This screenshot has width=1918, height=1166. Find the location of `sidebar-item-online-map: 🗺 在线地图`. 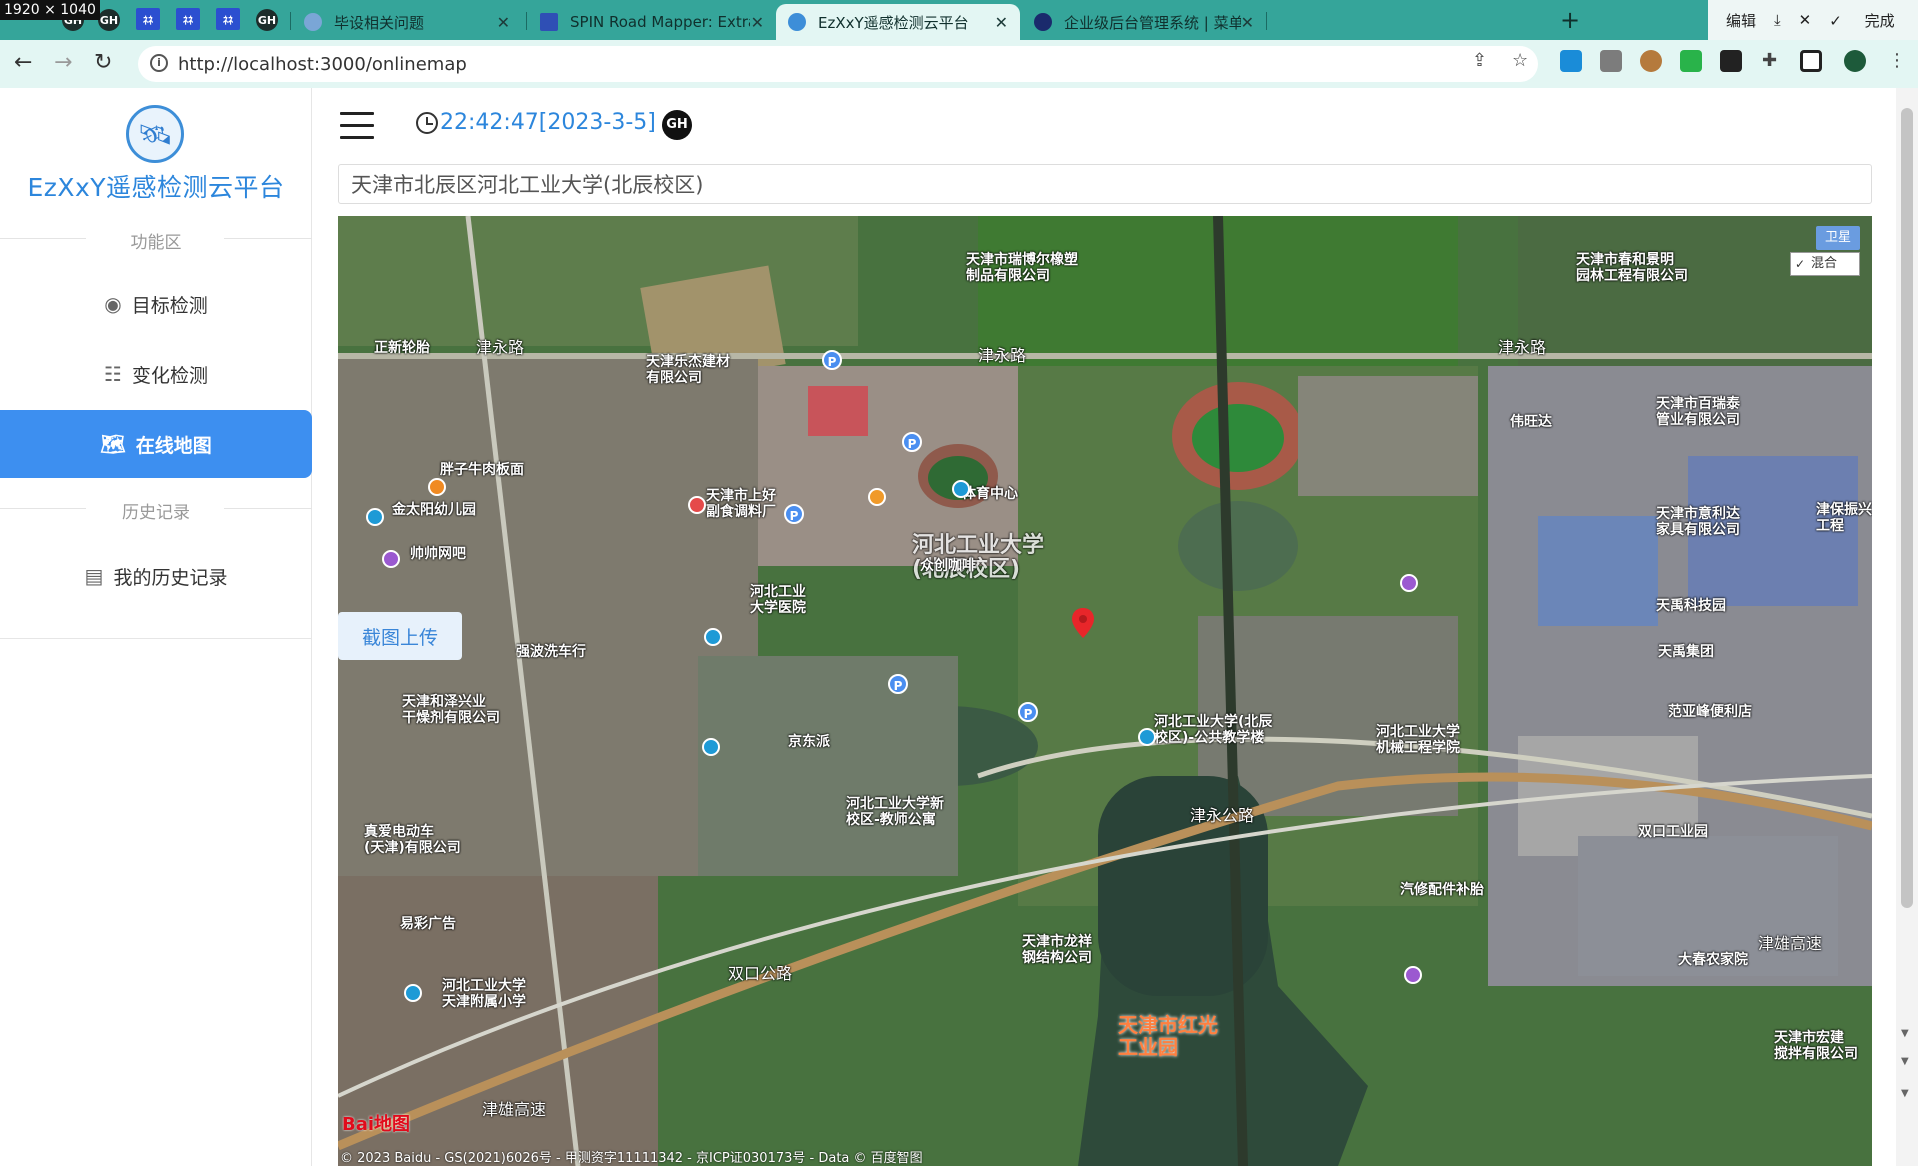

sidebar-item-online-map: 🗺 在线地图 is located at coordinates (156, 444).